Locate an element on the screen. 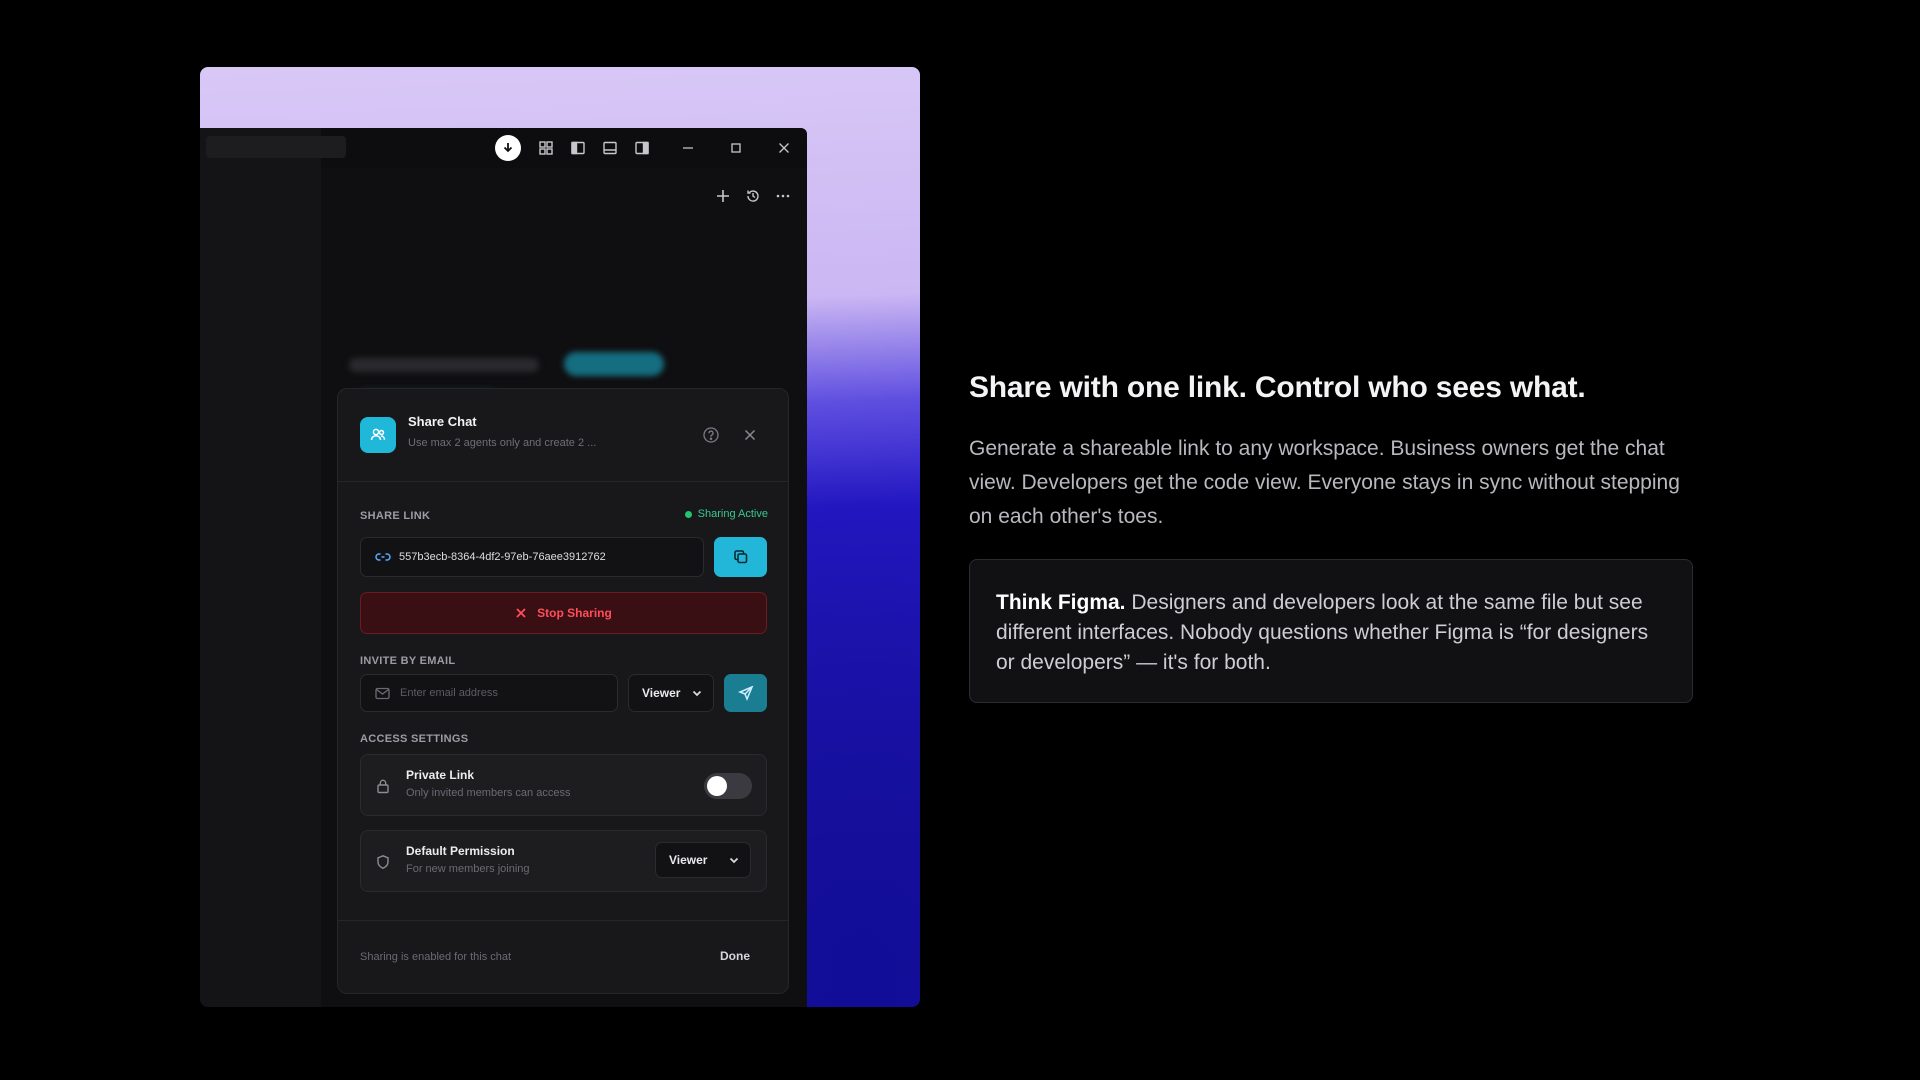 Image resolution: width=1920 pixels, height=1080 pixels. mail-icon is located at coordinates (382, 693).